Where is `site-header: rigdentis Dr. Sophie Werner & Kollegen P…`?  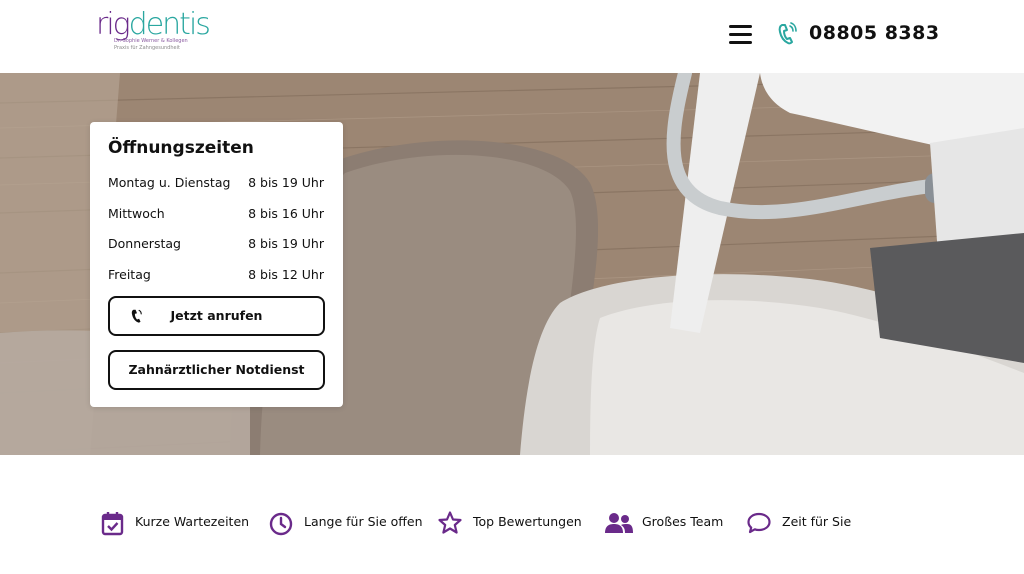 site-header: rigdentis Dr. Sophie Werner & Kollegen P… is located at coordinates (512, 36).